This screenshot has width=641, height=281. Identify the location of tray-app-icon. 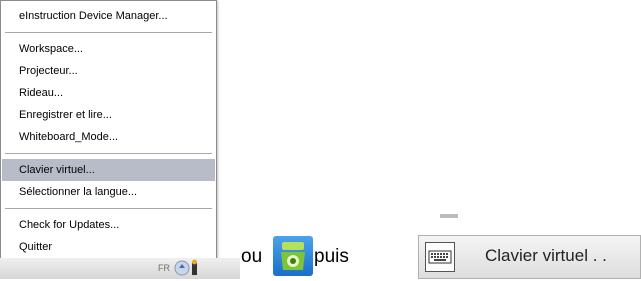
(189, 268).